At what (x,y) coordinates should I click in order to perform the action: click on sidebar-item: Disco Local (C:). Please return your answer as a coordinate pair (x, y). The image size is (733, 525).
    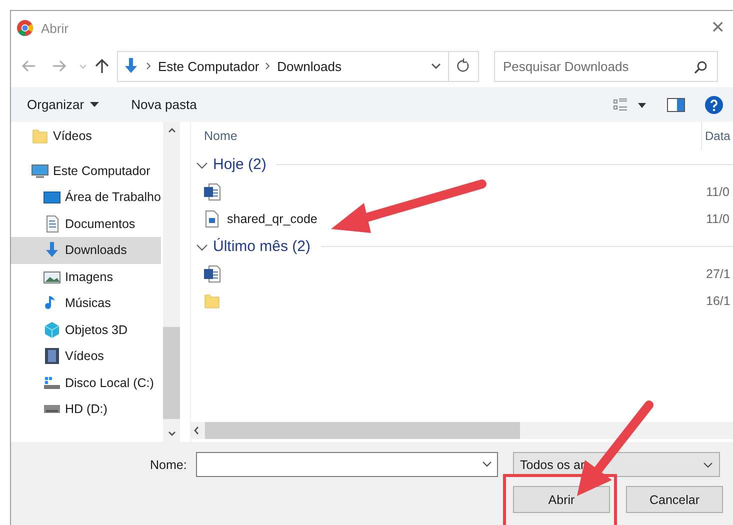
    Looking at the image, I should click on (86, 383).